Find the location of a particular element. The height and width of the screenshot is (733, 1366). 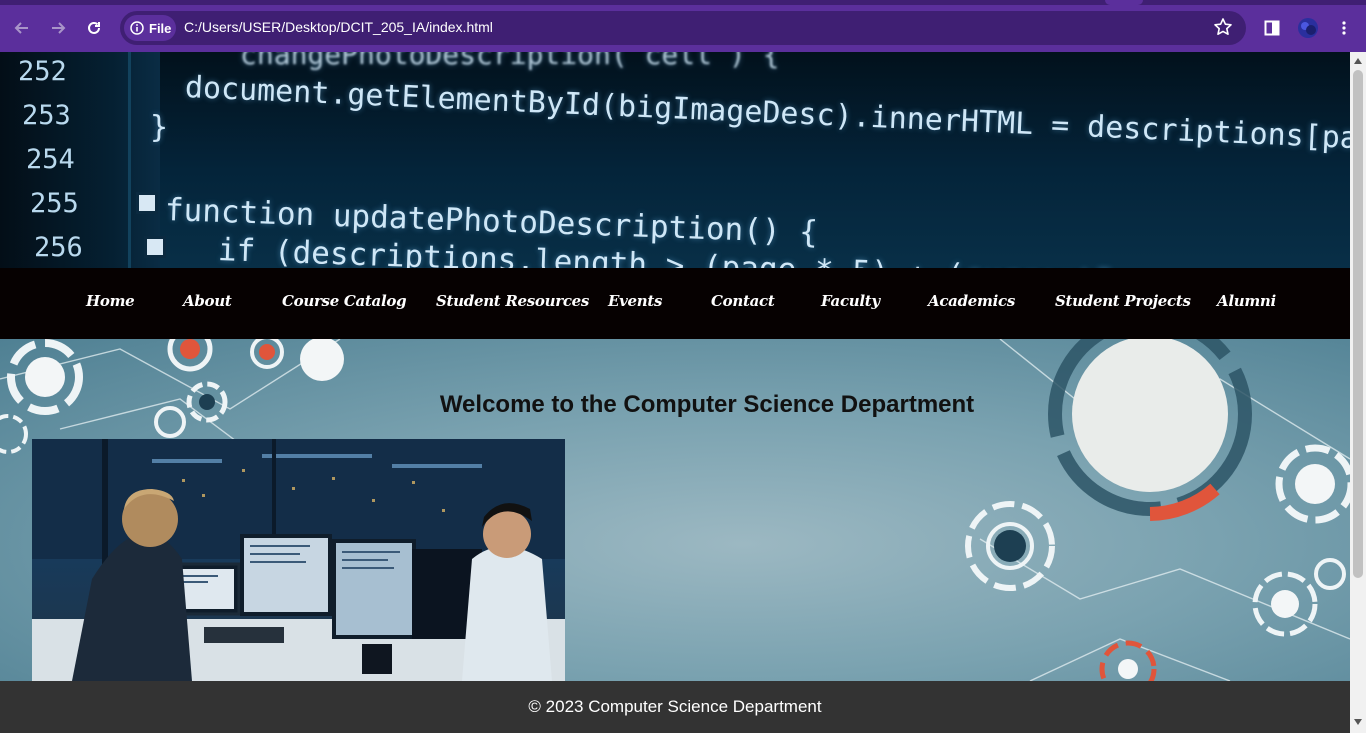

nav-alumni: Alumni is located at coordinates (1246, 301).